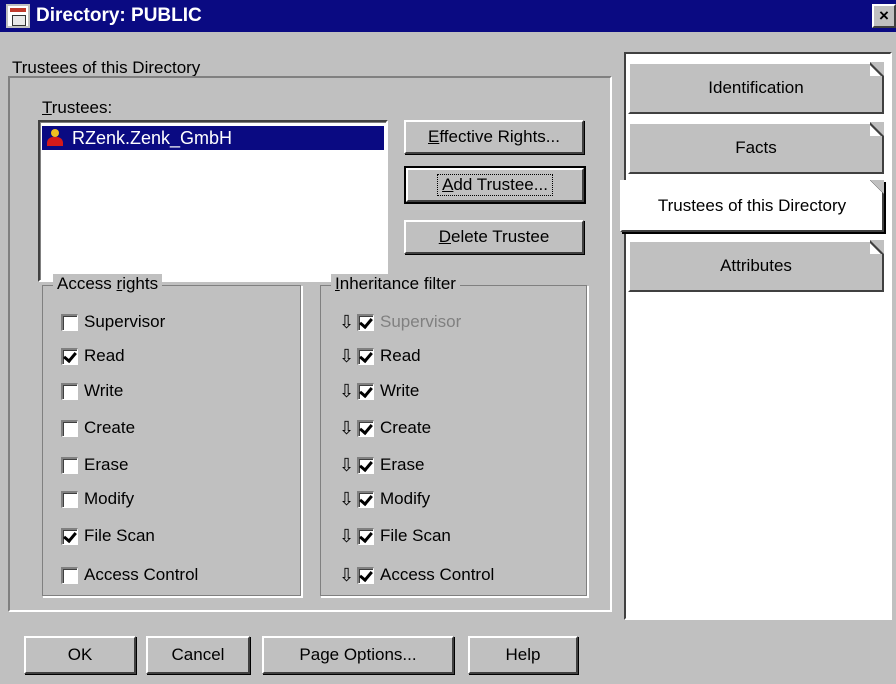  I want to click on inherit-supervisor-checkbox: ⇩ Supervisor, so click(400, 322).